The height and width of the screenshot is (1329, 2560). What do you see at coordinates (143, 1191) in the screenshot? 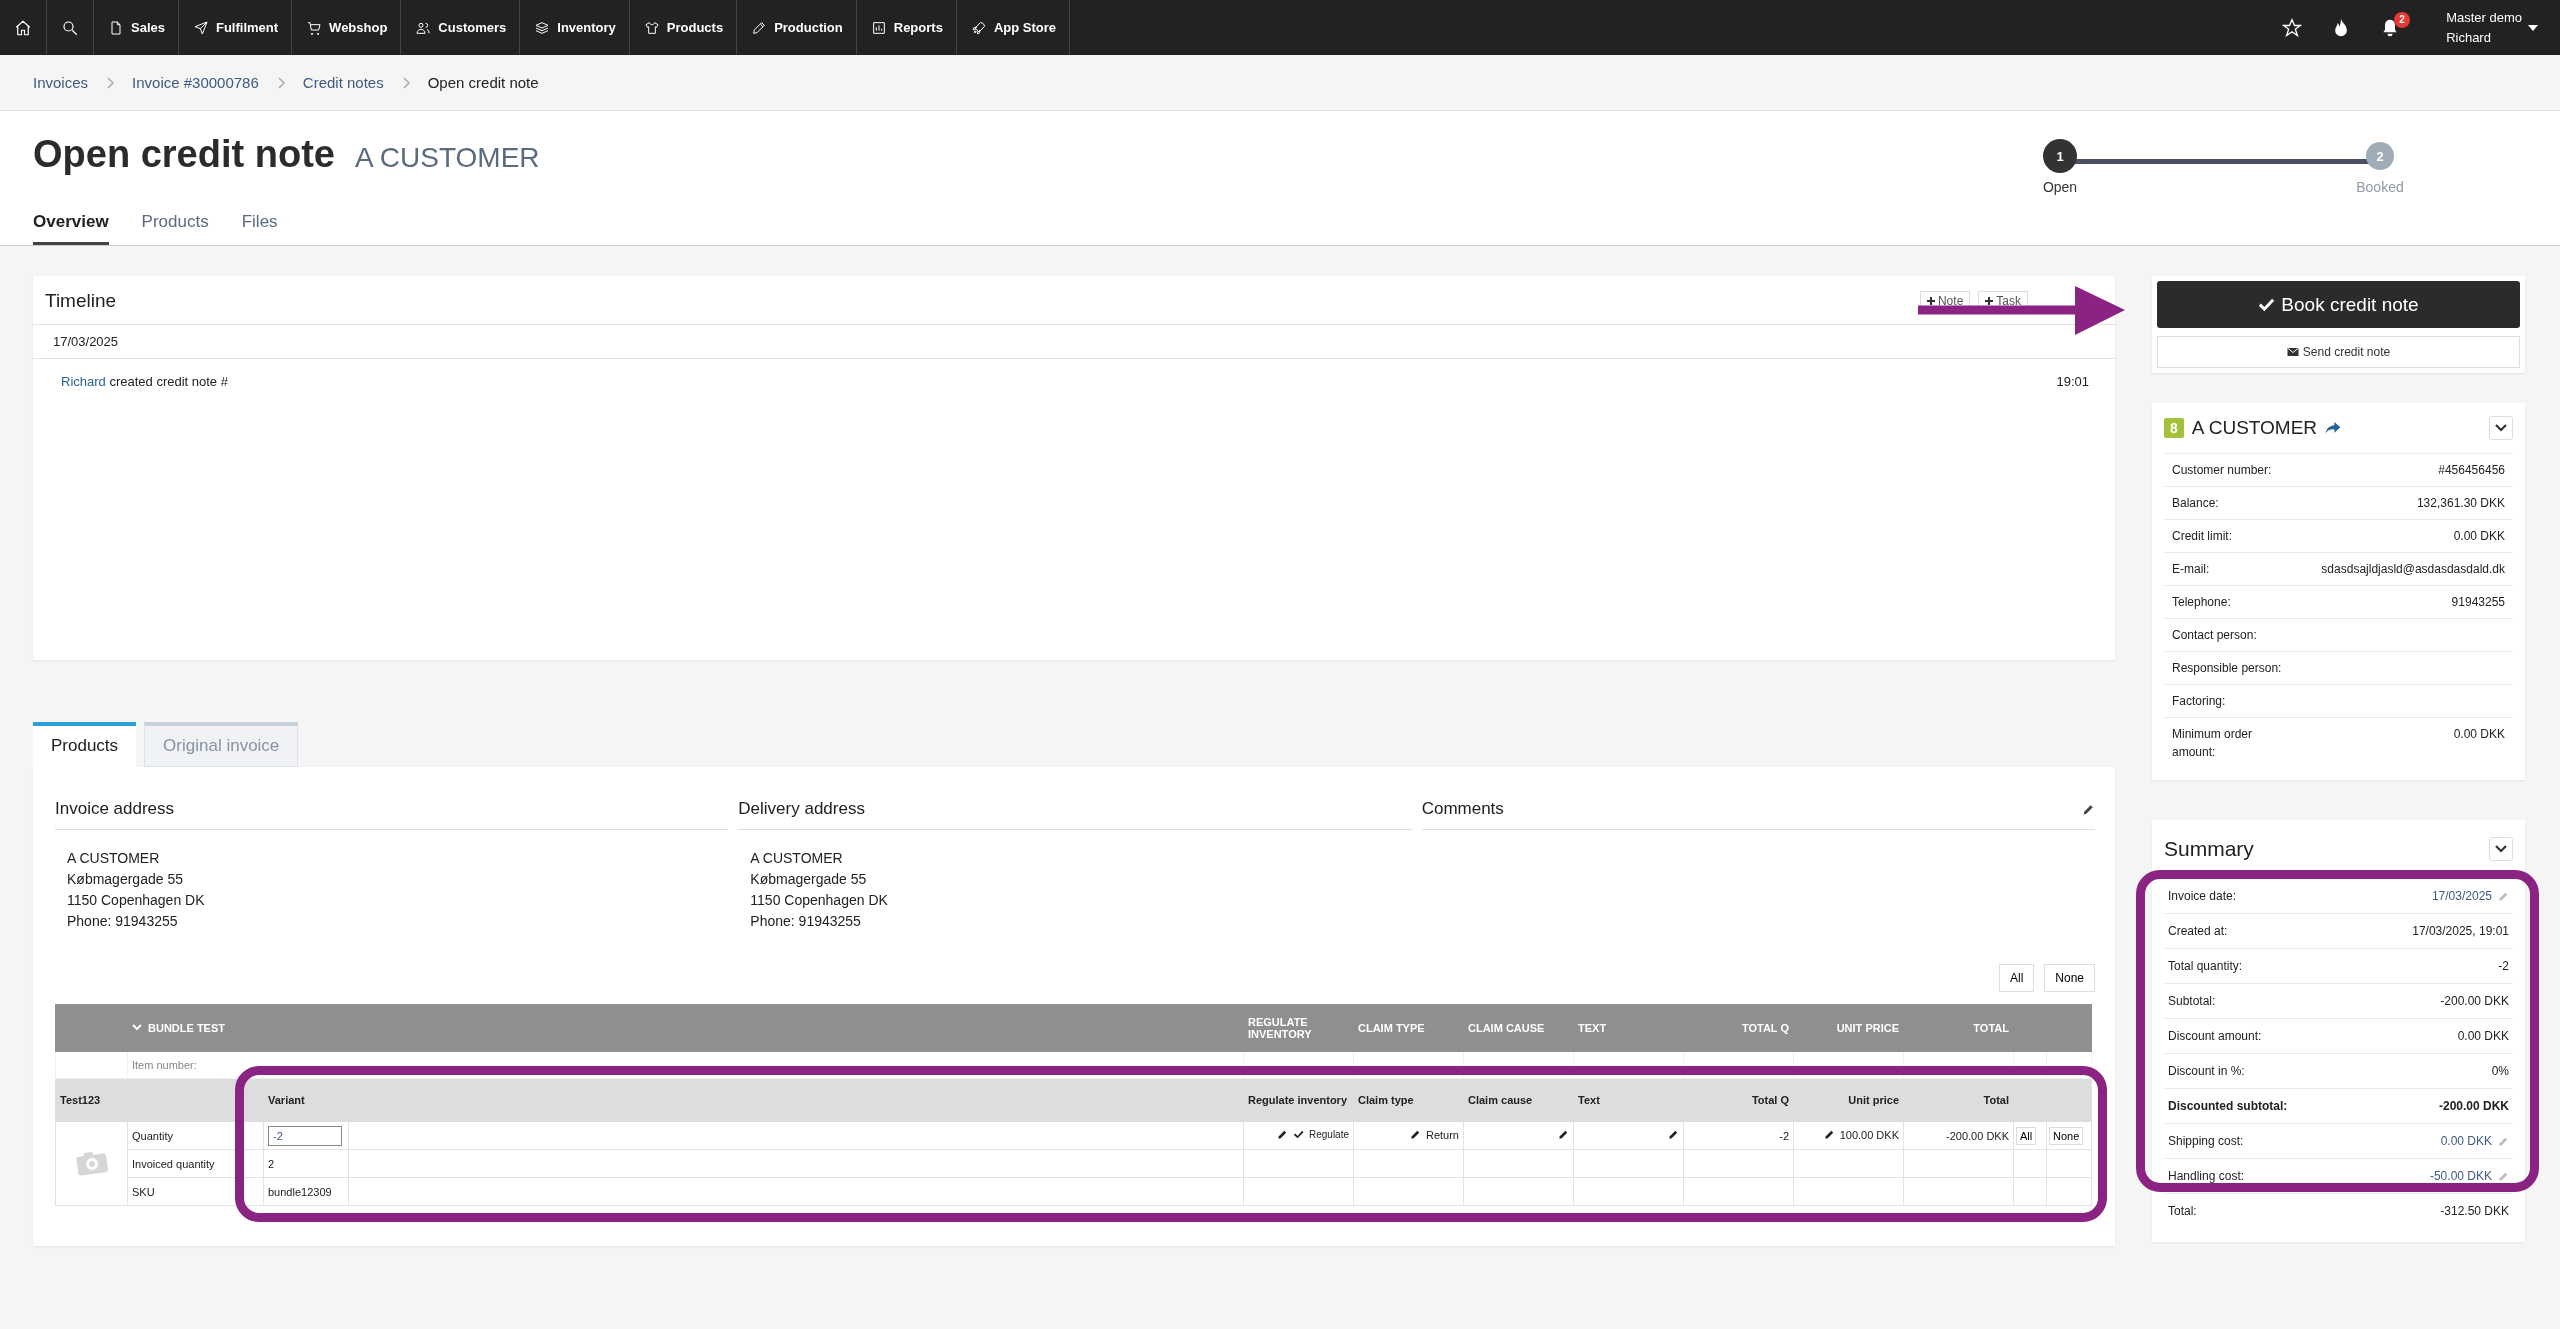
I see `row-label: SKU` at bounding box center [143, 1191].